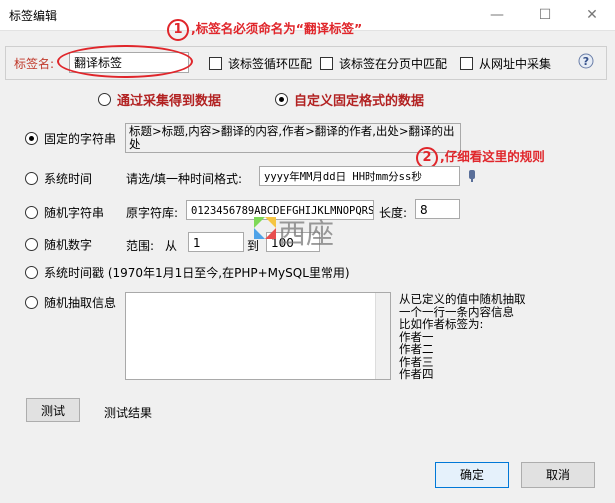  Describe the element at coordinates (152, 213) in the screenshot. I see `charset-label: 原字符库:` at that location.